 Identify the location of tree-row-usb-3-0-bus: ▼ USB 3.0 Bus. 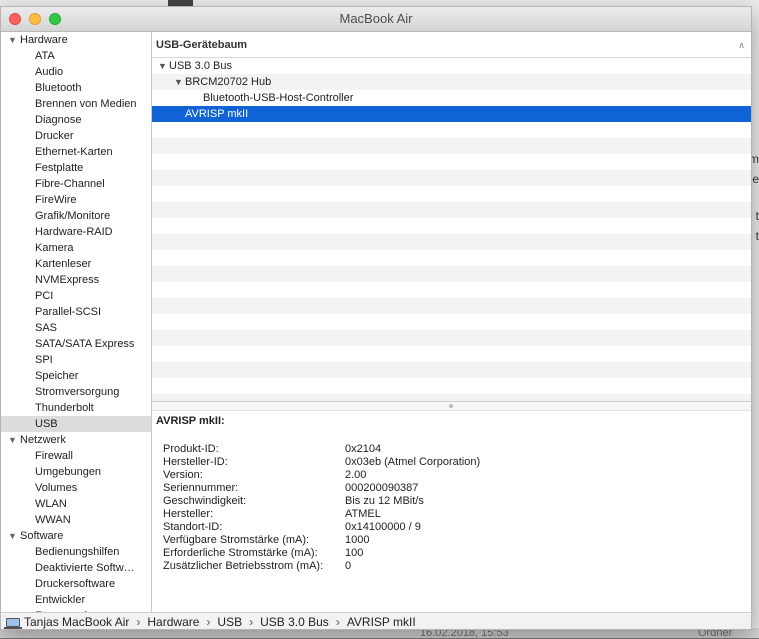
(451, 66).